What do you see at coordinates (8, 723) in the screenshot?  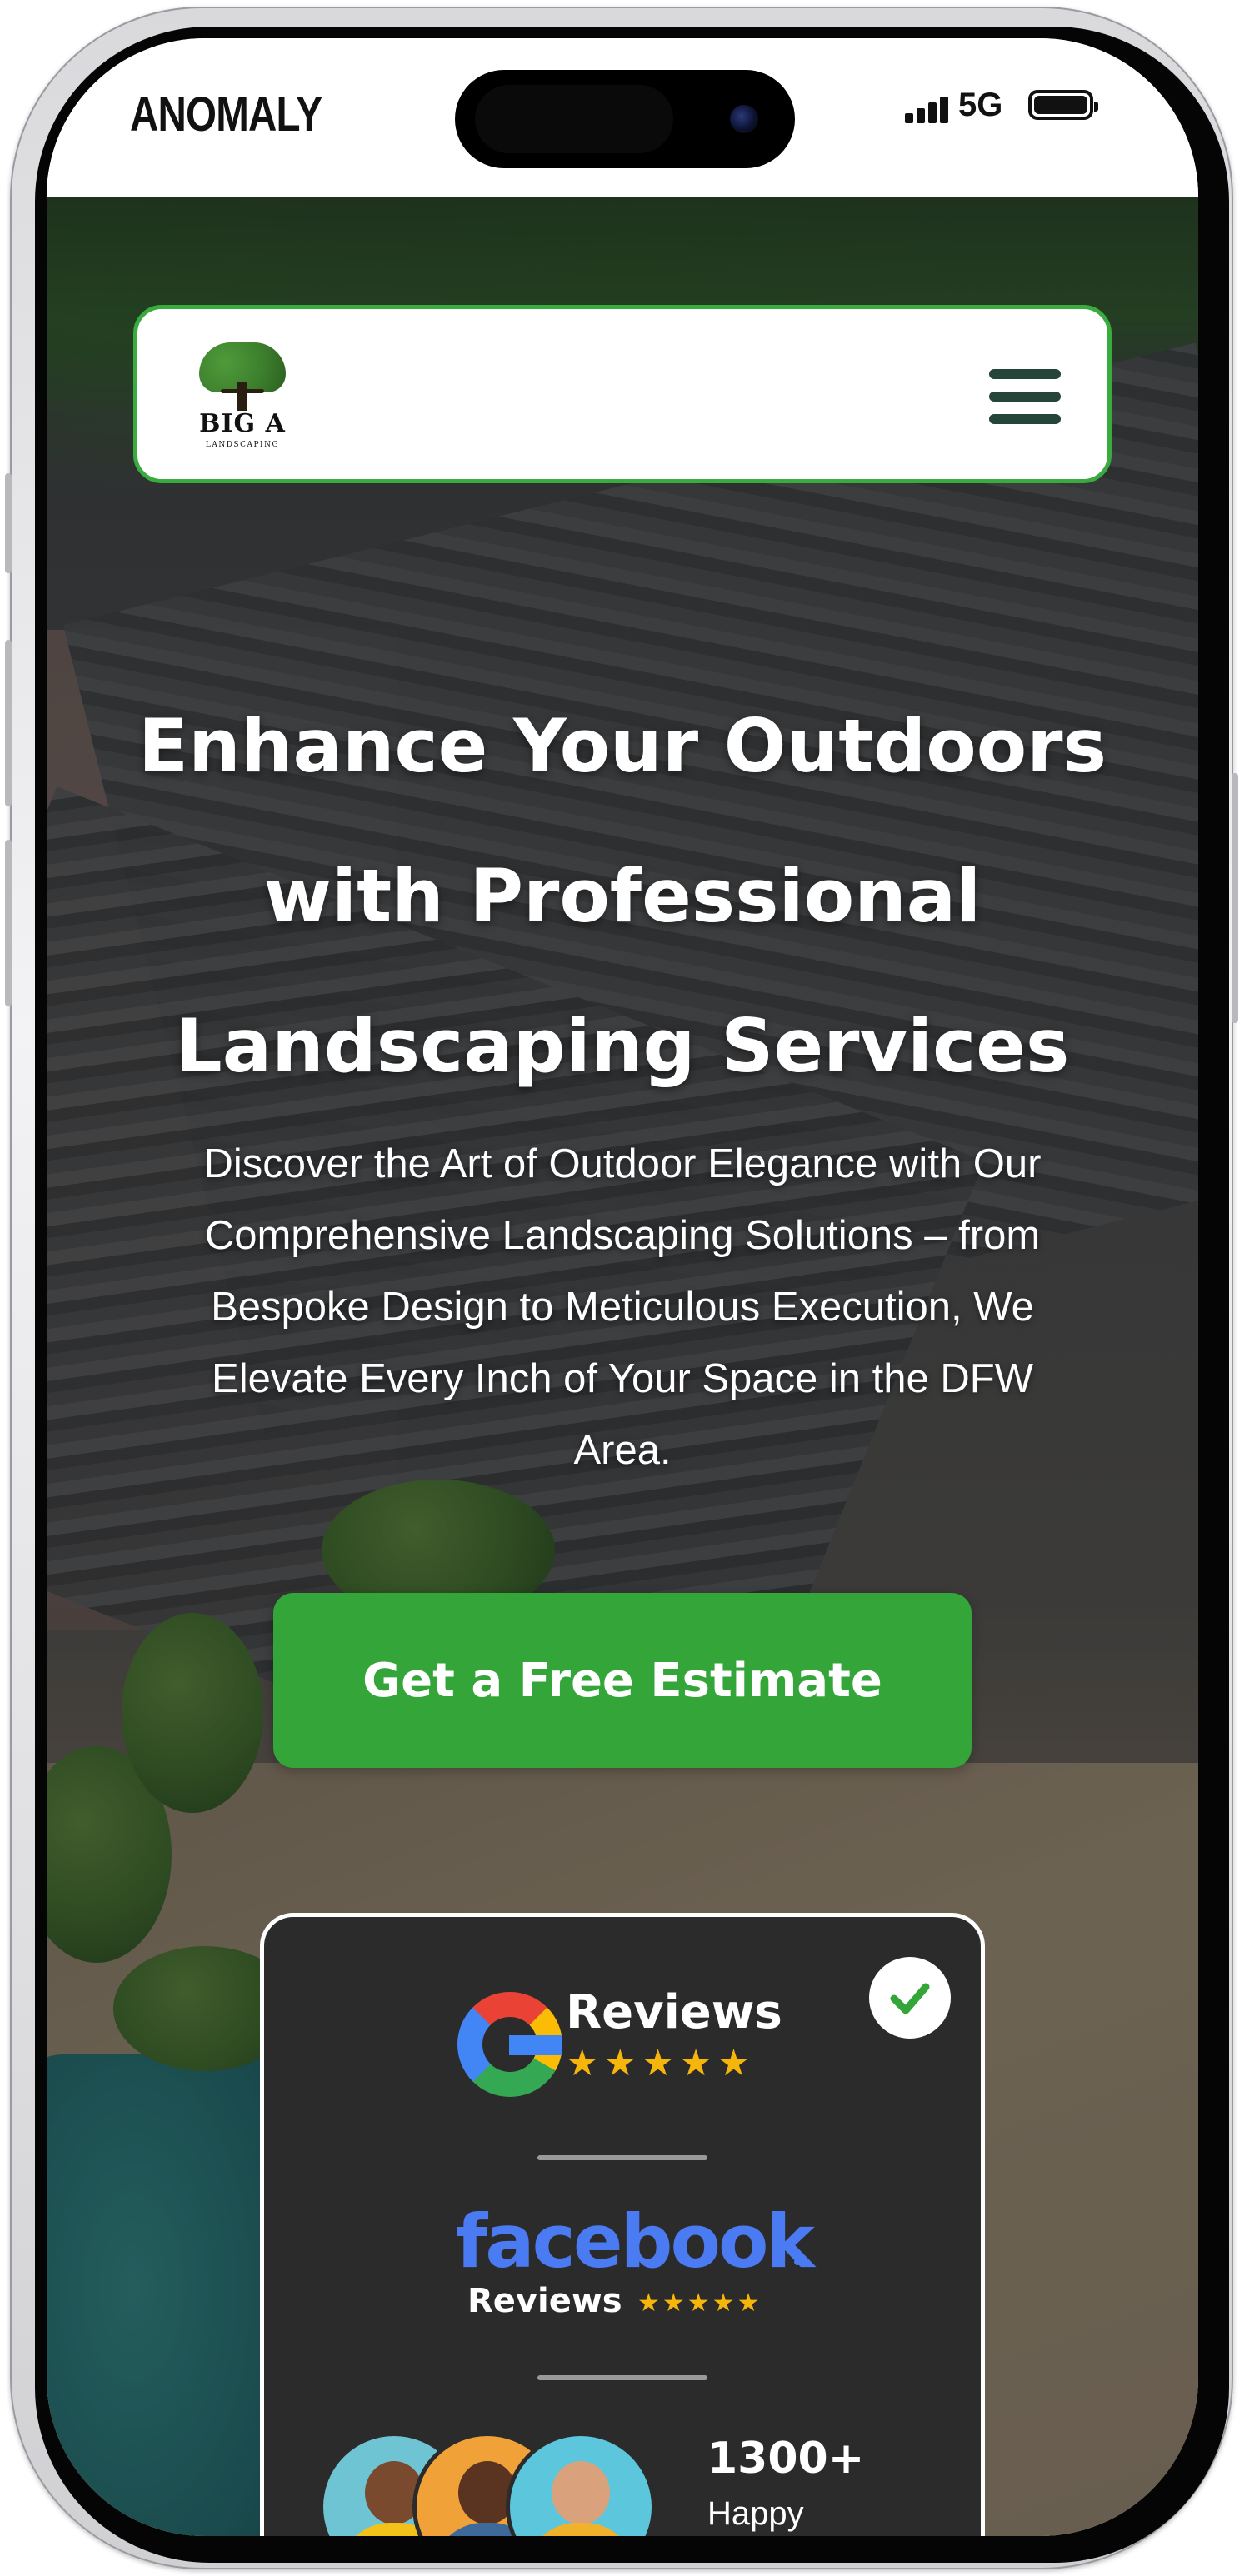 I see `volume-up-button` at bounding box center [8, 723].